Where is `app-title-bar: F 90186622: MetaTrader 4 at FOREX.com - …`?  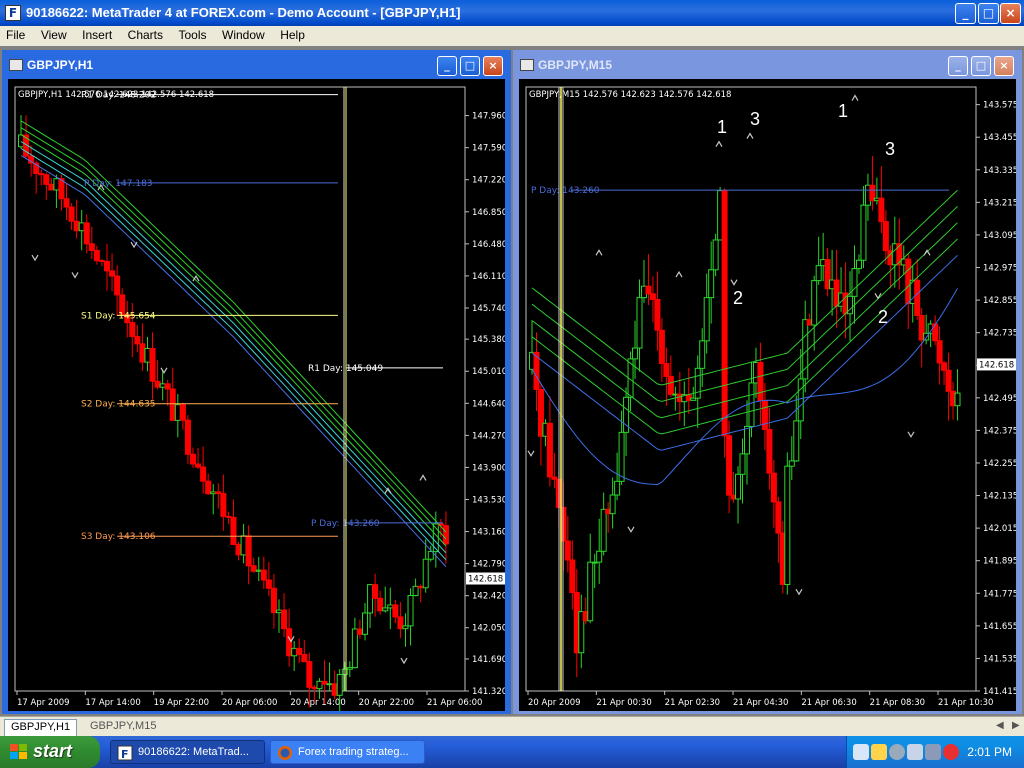 app-title-bar: F 90186622: MetaTrader 4 at FOREX.com - … is located at coordinates (512, 13).